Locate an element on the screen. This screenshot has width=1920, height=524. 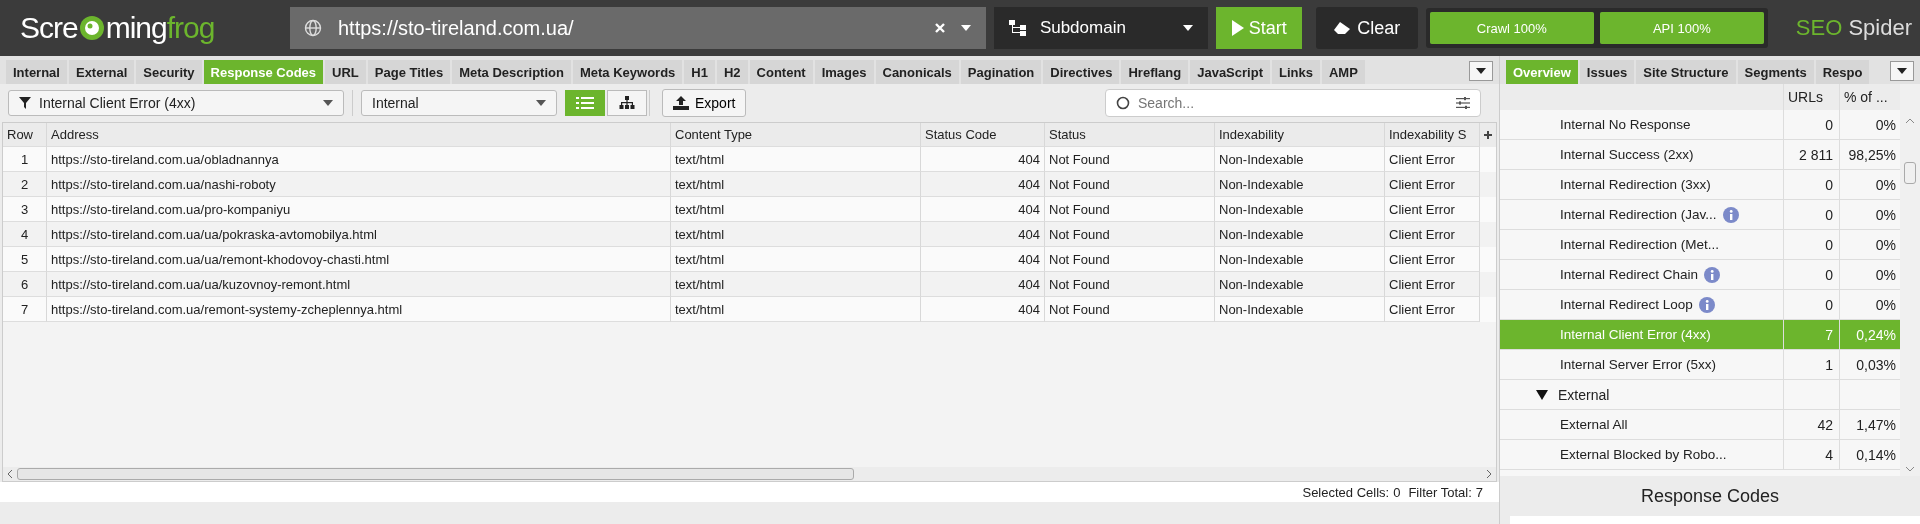
tab: URL is located at coordinates (345, 72).